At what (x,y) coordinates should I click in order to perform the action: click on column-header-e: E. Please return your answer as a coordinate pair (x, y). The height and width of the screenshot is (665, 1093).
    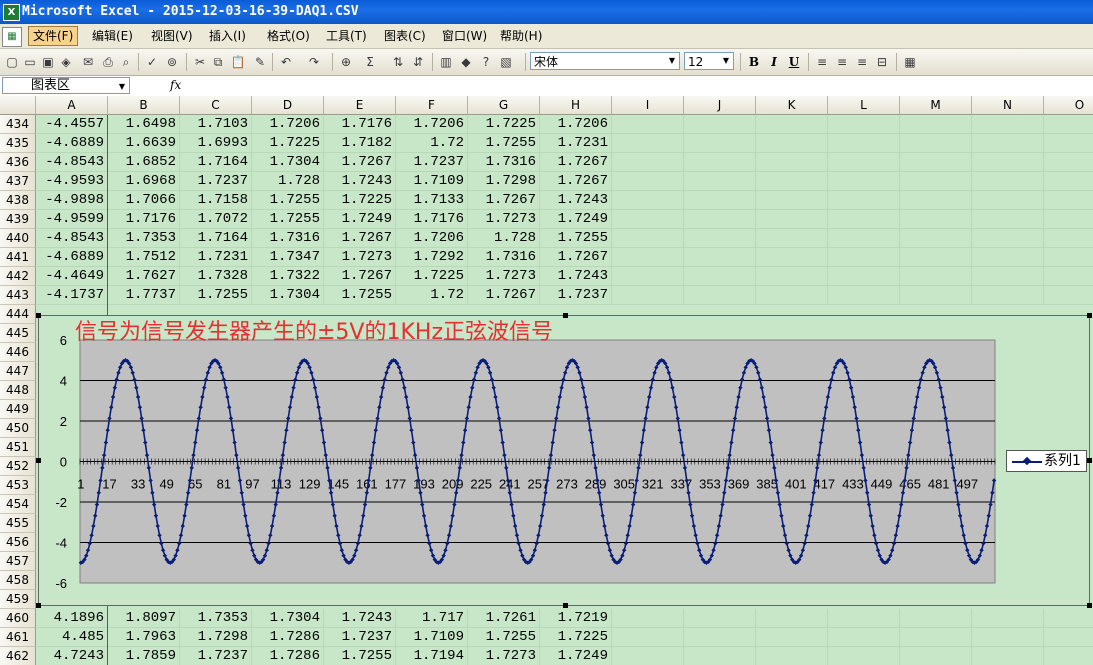
    Looking at the image, I should click on (360, 105).